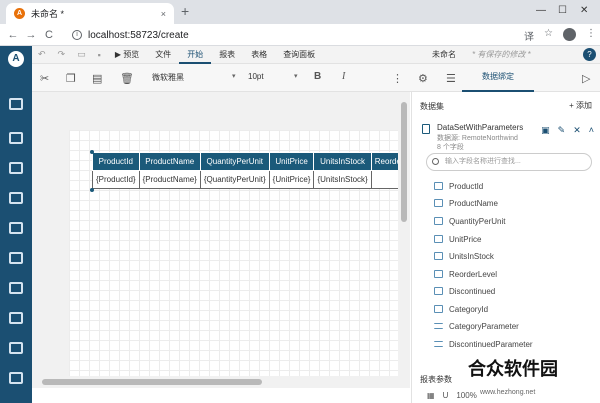 This screenshot has width=600, height=403. I want to click on magnet-icon: U, so click(446, 395).